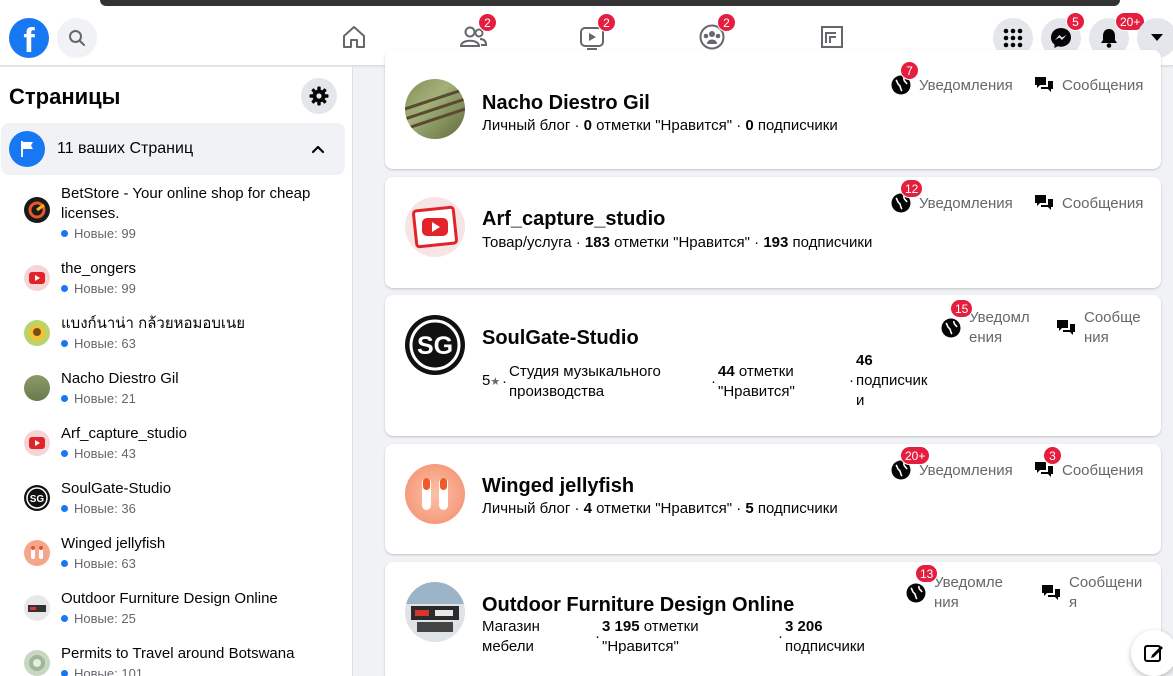  What do you see at coordinates (573, 219) in the screenshot?
I see `page-name: Arf_capture_studio` at bounding box center [573, 219].